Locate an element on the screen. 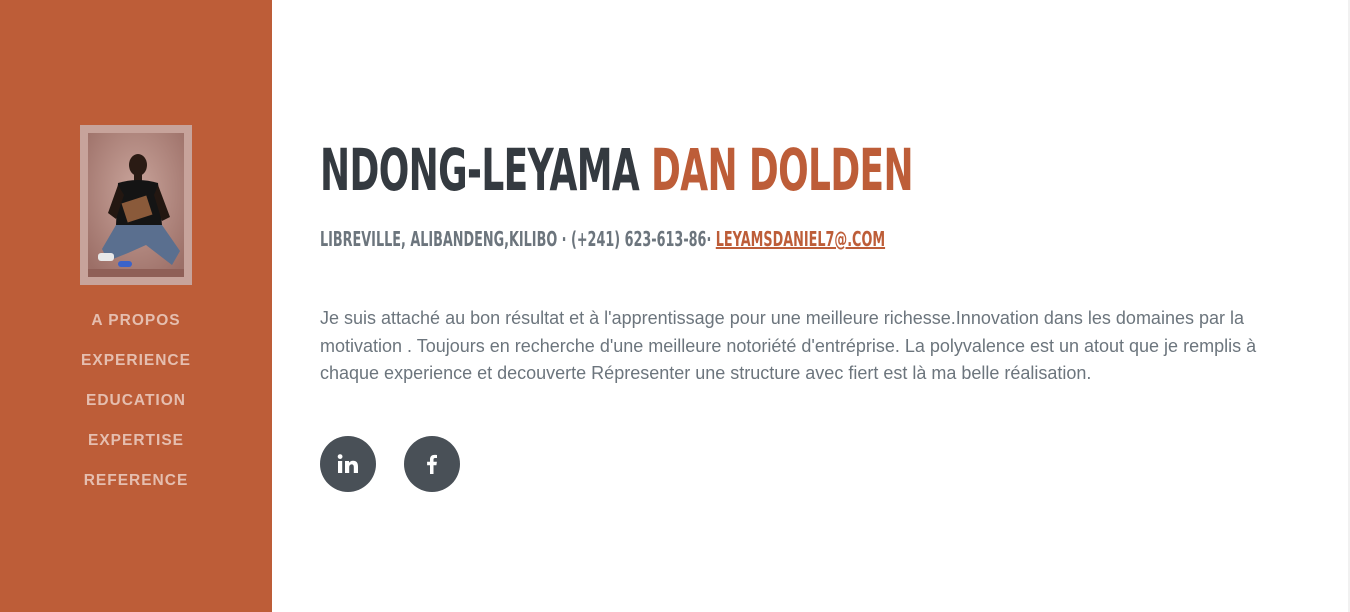 The width and height of the screenshot is (1350, 612). nav-item-expertise: EXPERTISE is located at coordinates (136, 448).